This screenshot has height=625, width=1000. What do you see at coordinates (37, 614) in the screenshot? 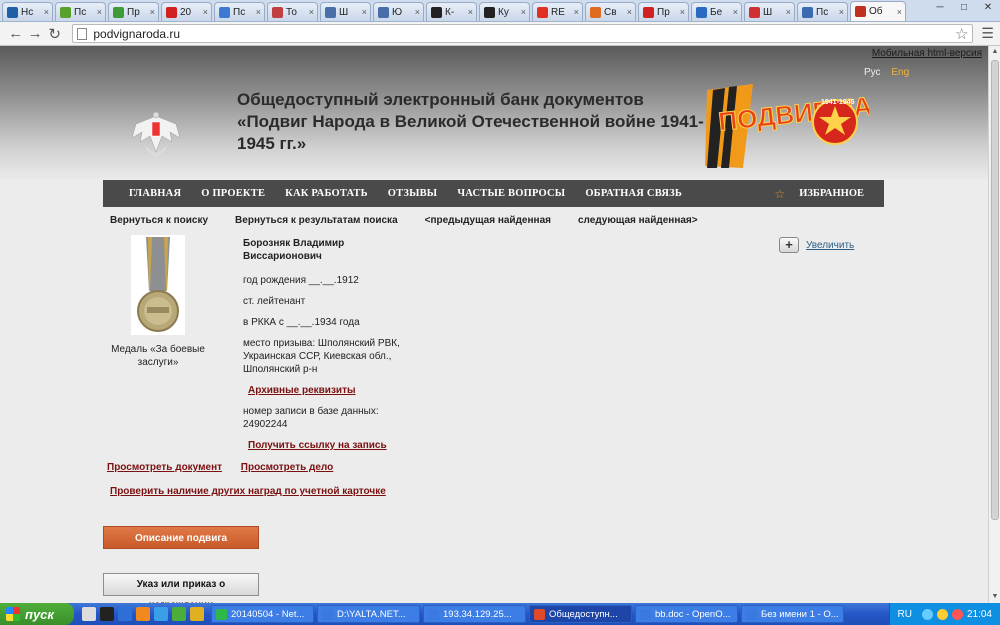
I see `start-button: пуск` at bounding box center [37, 614].